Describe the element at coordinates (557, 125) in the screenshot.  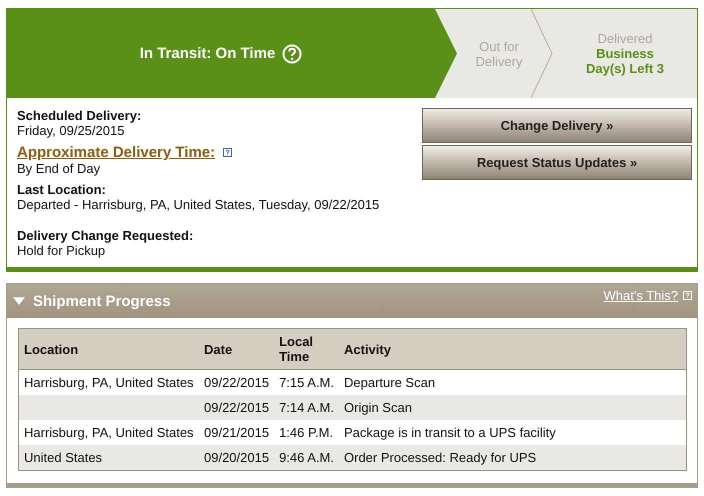
I see `action-button: Change Delivery »` at that location.